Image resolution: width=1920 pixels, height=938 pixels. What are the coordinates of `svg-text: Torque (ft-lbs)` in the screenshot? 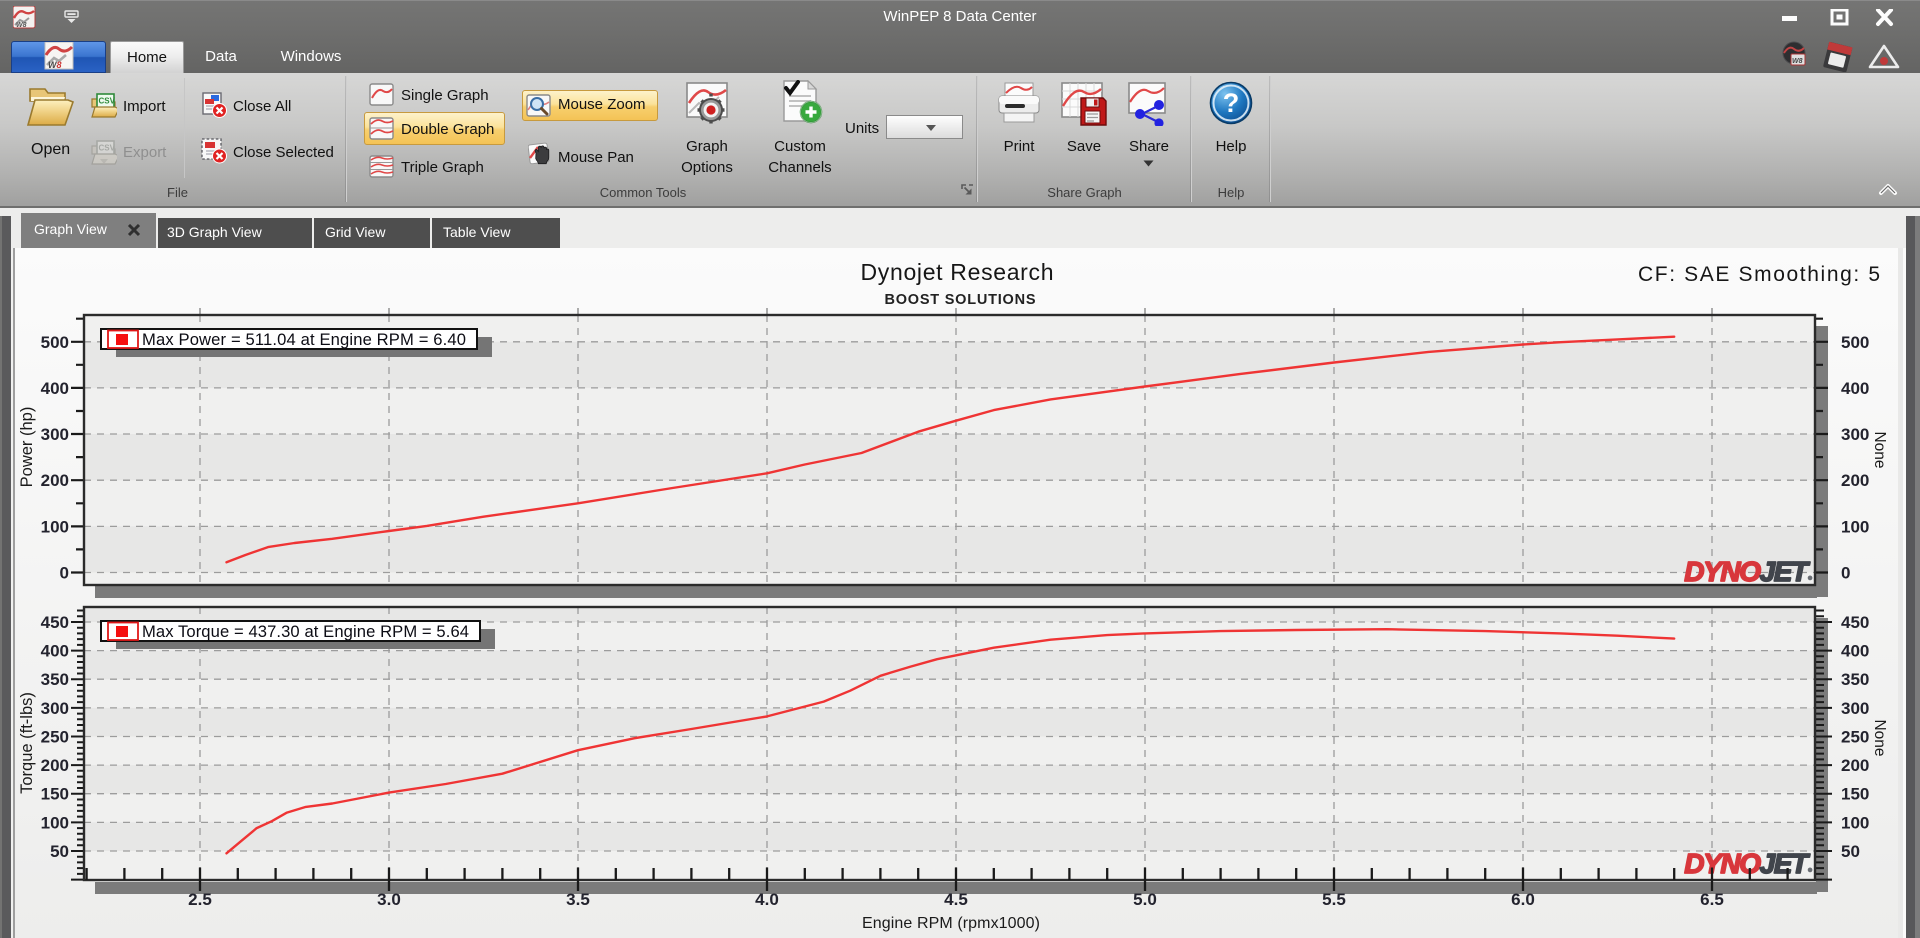 It's located at (27, 743).